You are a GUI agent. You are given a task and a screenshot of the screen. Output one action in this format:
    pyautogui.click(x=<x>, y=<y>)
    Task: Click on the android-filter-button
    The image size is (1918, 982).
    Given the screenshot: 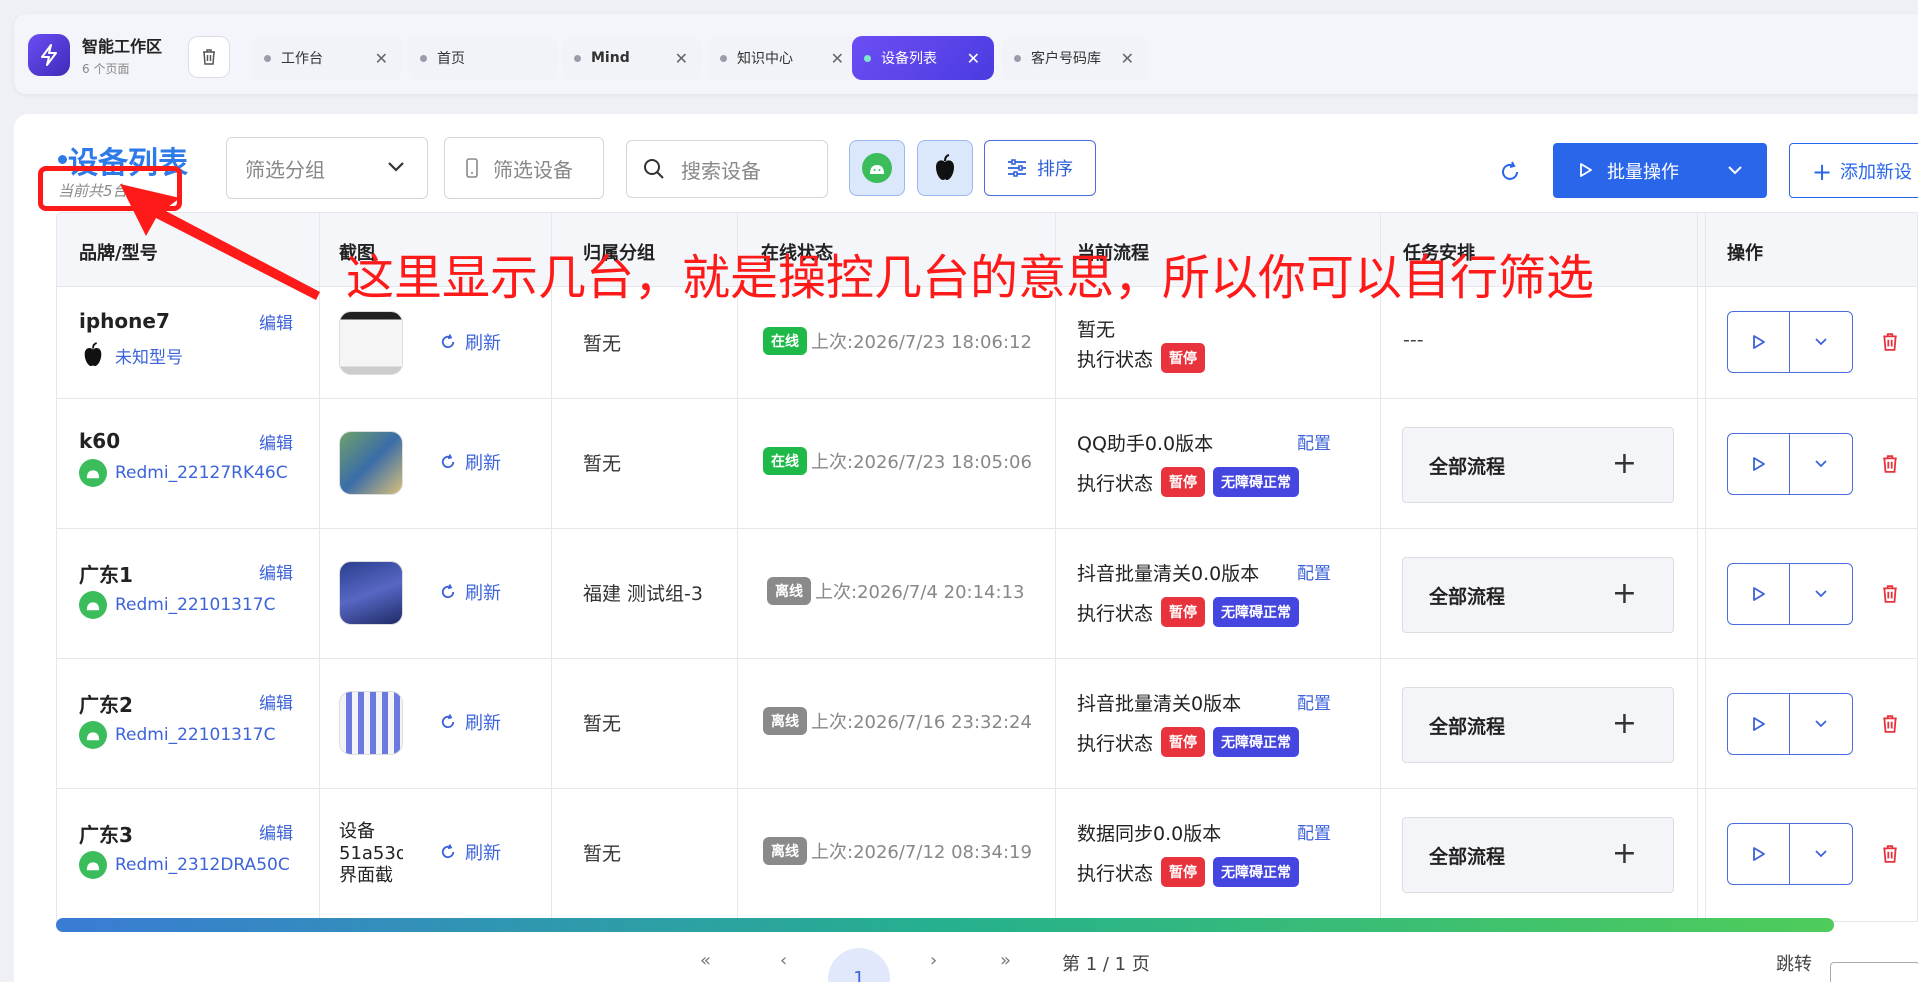 What is the action you would take?
    pyautogui.click(x=877, y=168)
    